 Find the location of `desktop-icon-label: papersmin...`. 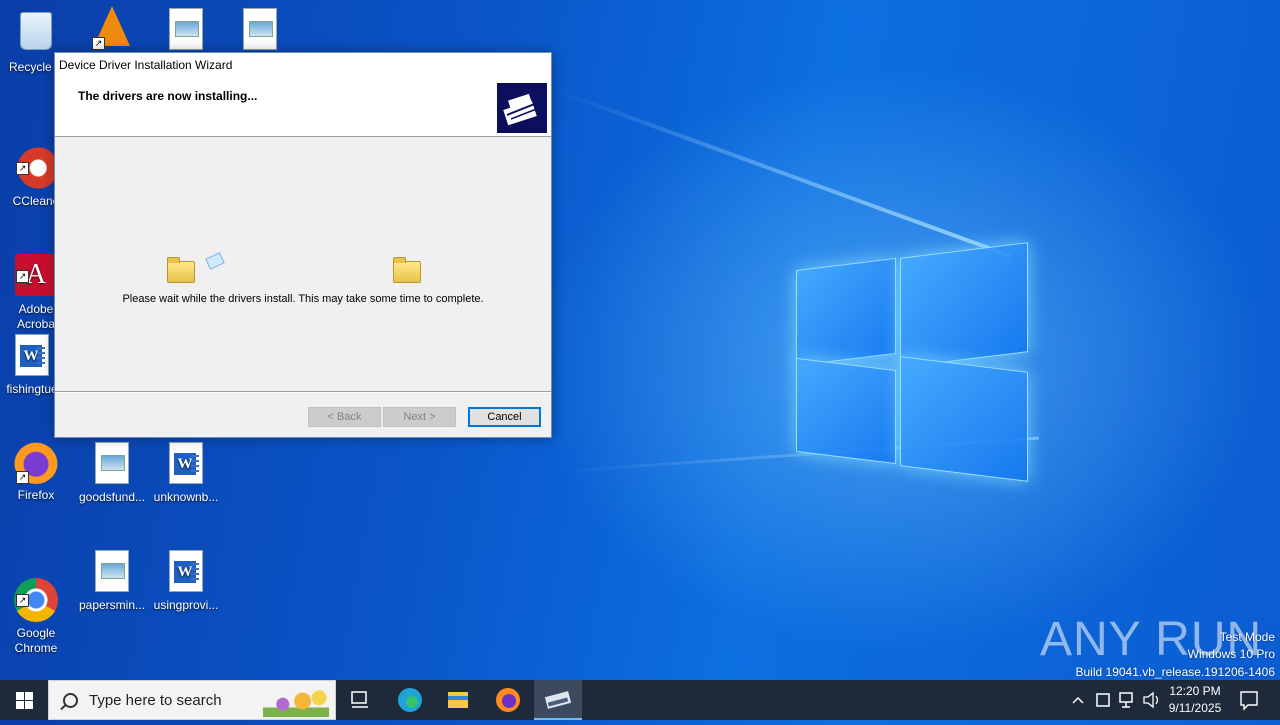

desktop-icon-label: papersmin... is located at coordinates (112, 605).